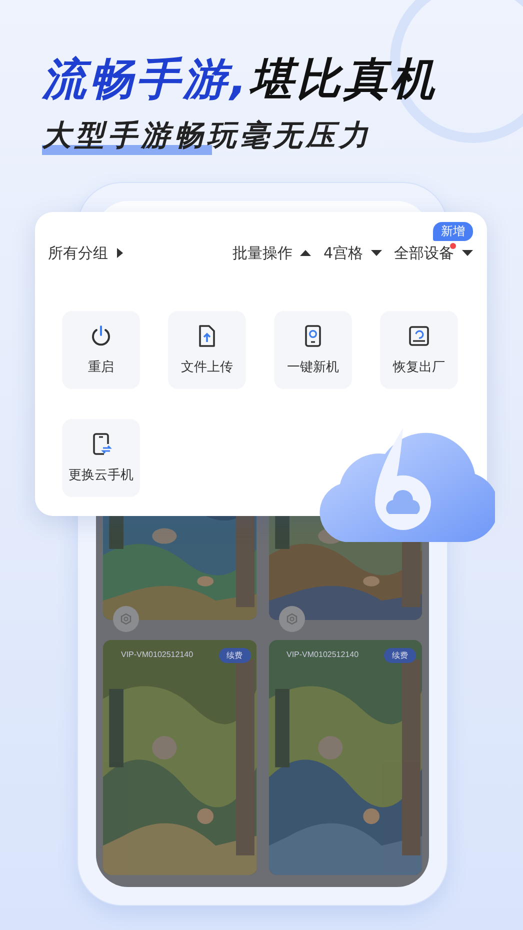  I want to click on headline: 堪比真机, so click(344, 79).